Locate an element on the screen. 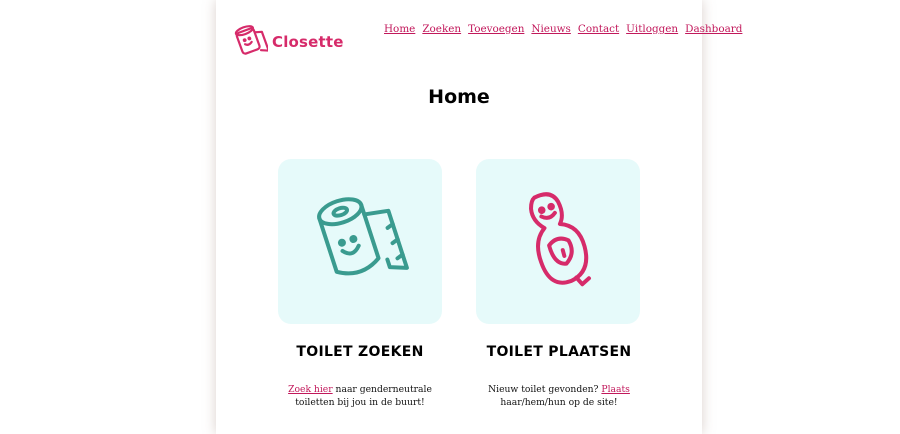  nav-home: Home is located at coordinates (399, 29).